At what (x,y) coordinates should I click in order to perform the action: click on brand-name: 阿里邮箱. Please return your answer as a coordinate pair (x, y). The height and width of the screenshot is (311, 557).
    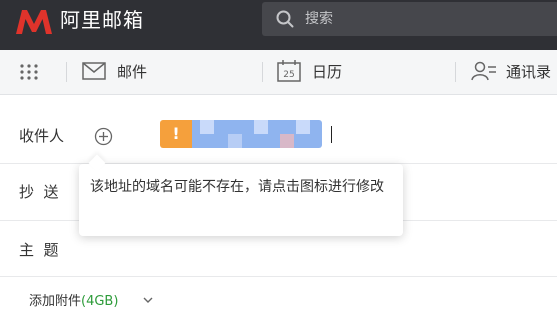
    Looking at the image, I should click on (102, 20).